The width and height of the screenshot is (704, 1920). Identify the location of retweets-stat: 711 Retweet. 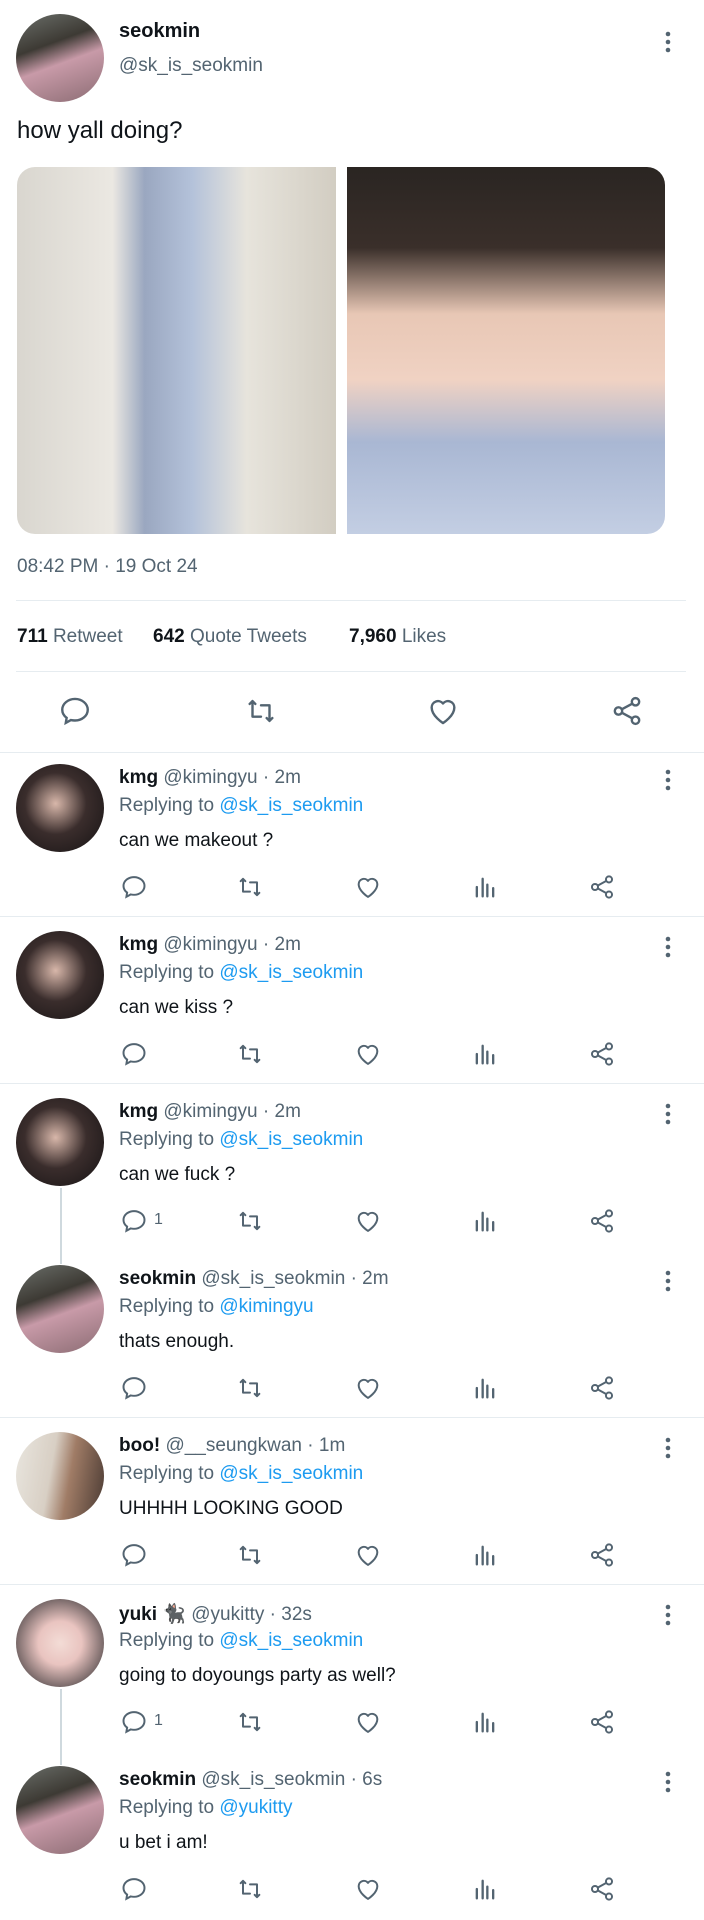
(70, 637).